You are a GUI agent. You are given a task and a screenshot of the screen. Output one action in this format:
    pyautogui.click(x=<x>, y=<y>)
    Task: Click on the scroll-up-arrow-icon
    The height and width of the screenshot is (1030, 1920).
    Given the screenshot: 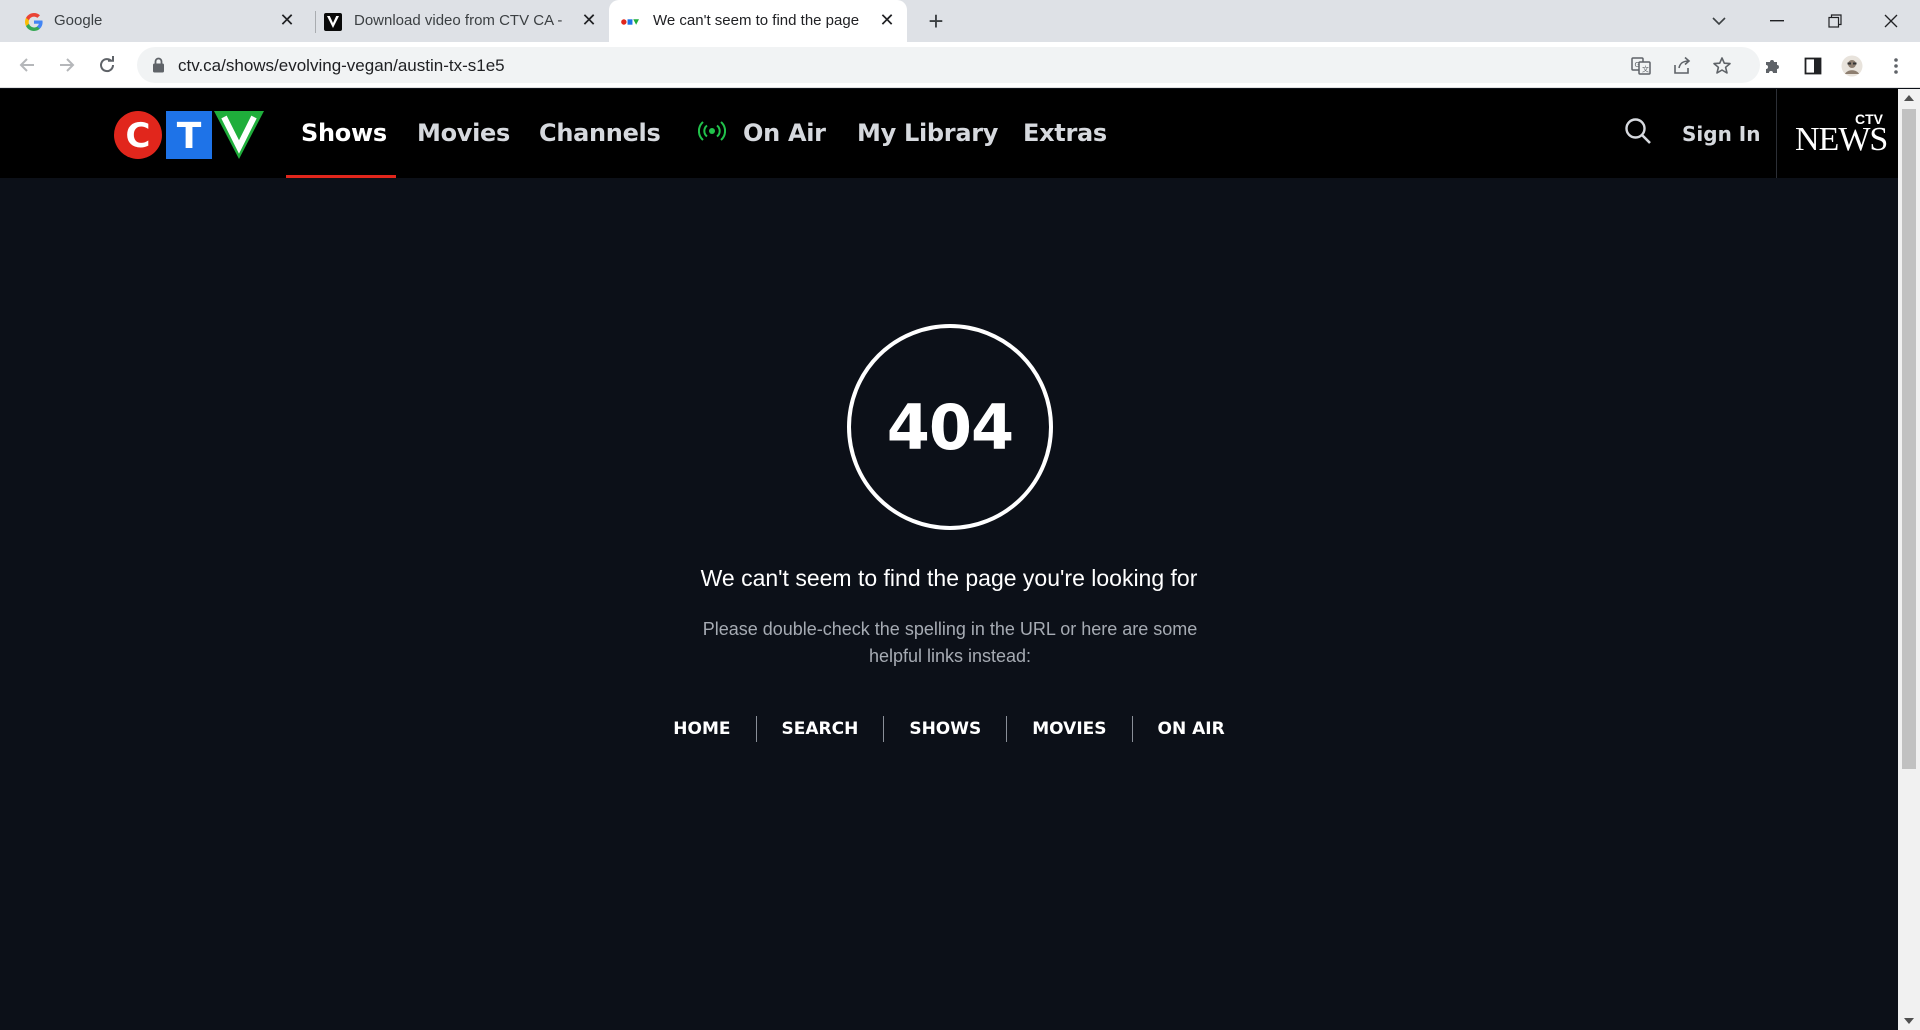 What is the action you would take?
    pyautogui.click(x=1909, y=98)
    